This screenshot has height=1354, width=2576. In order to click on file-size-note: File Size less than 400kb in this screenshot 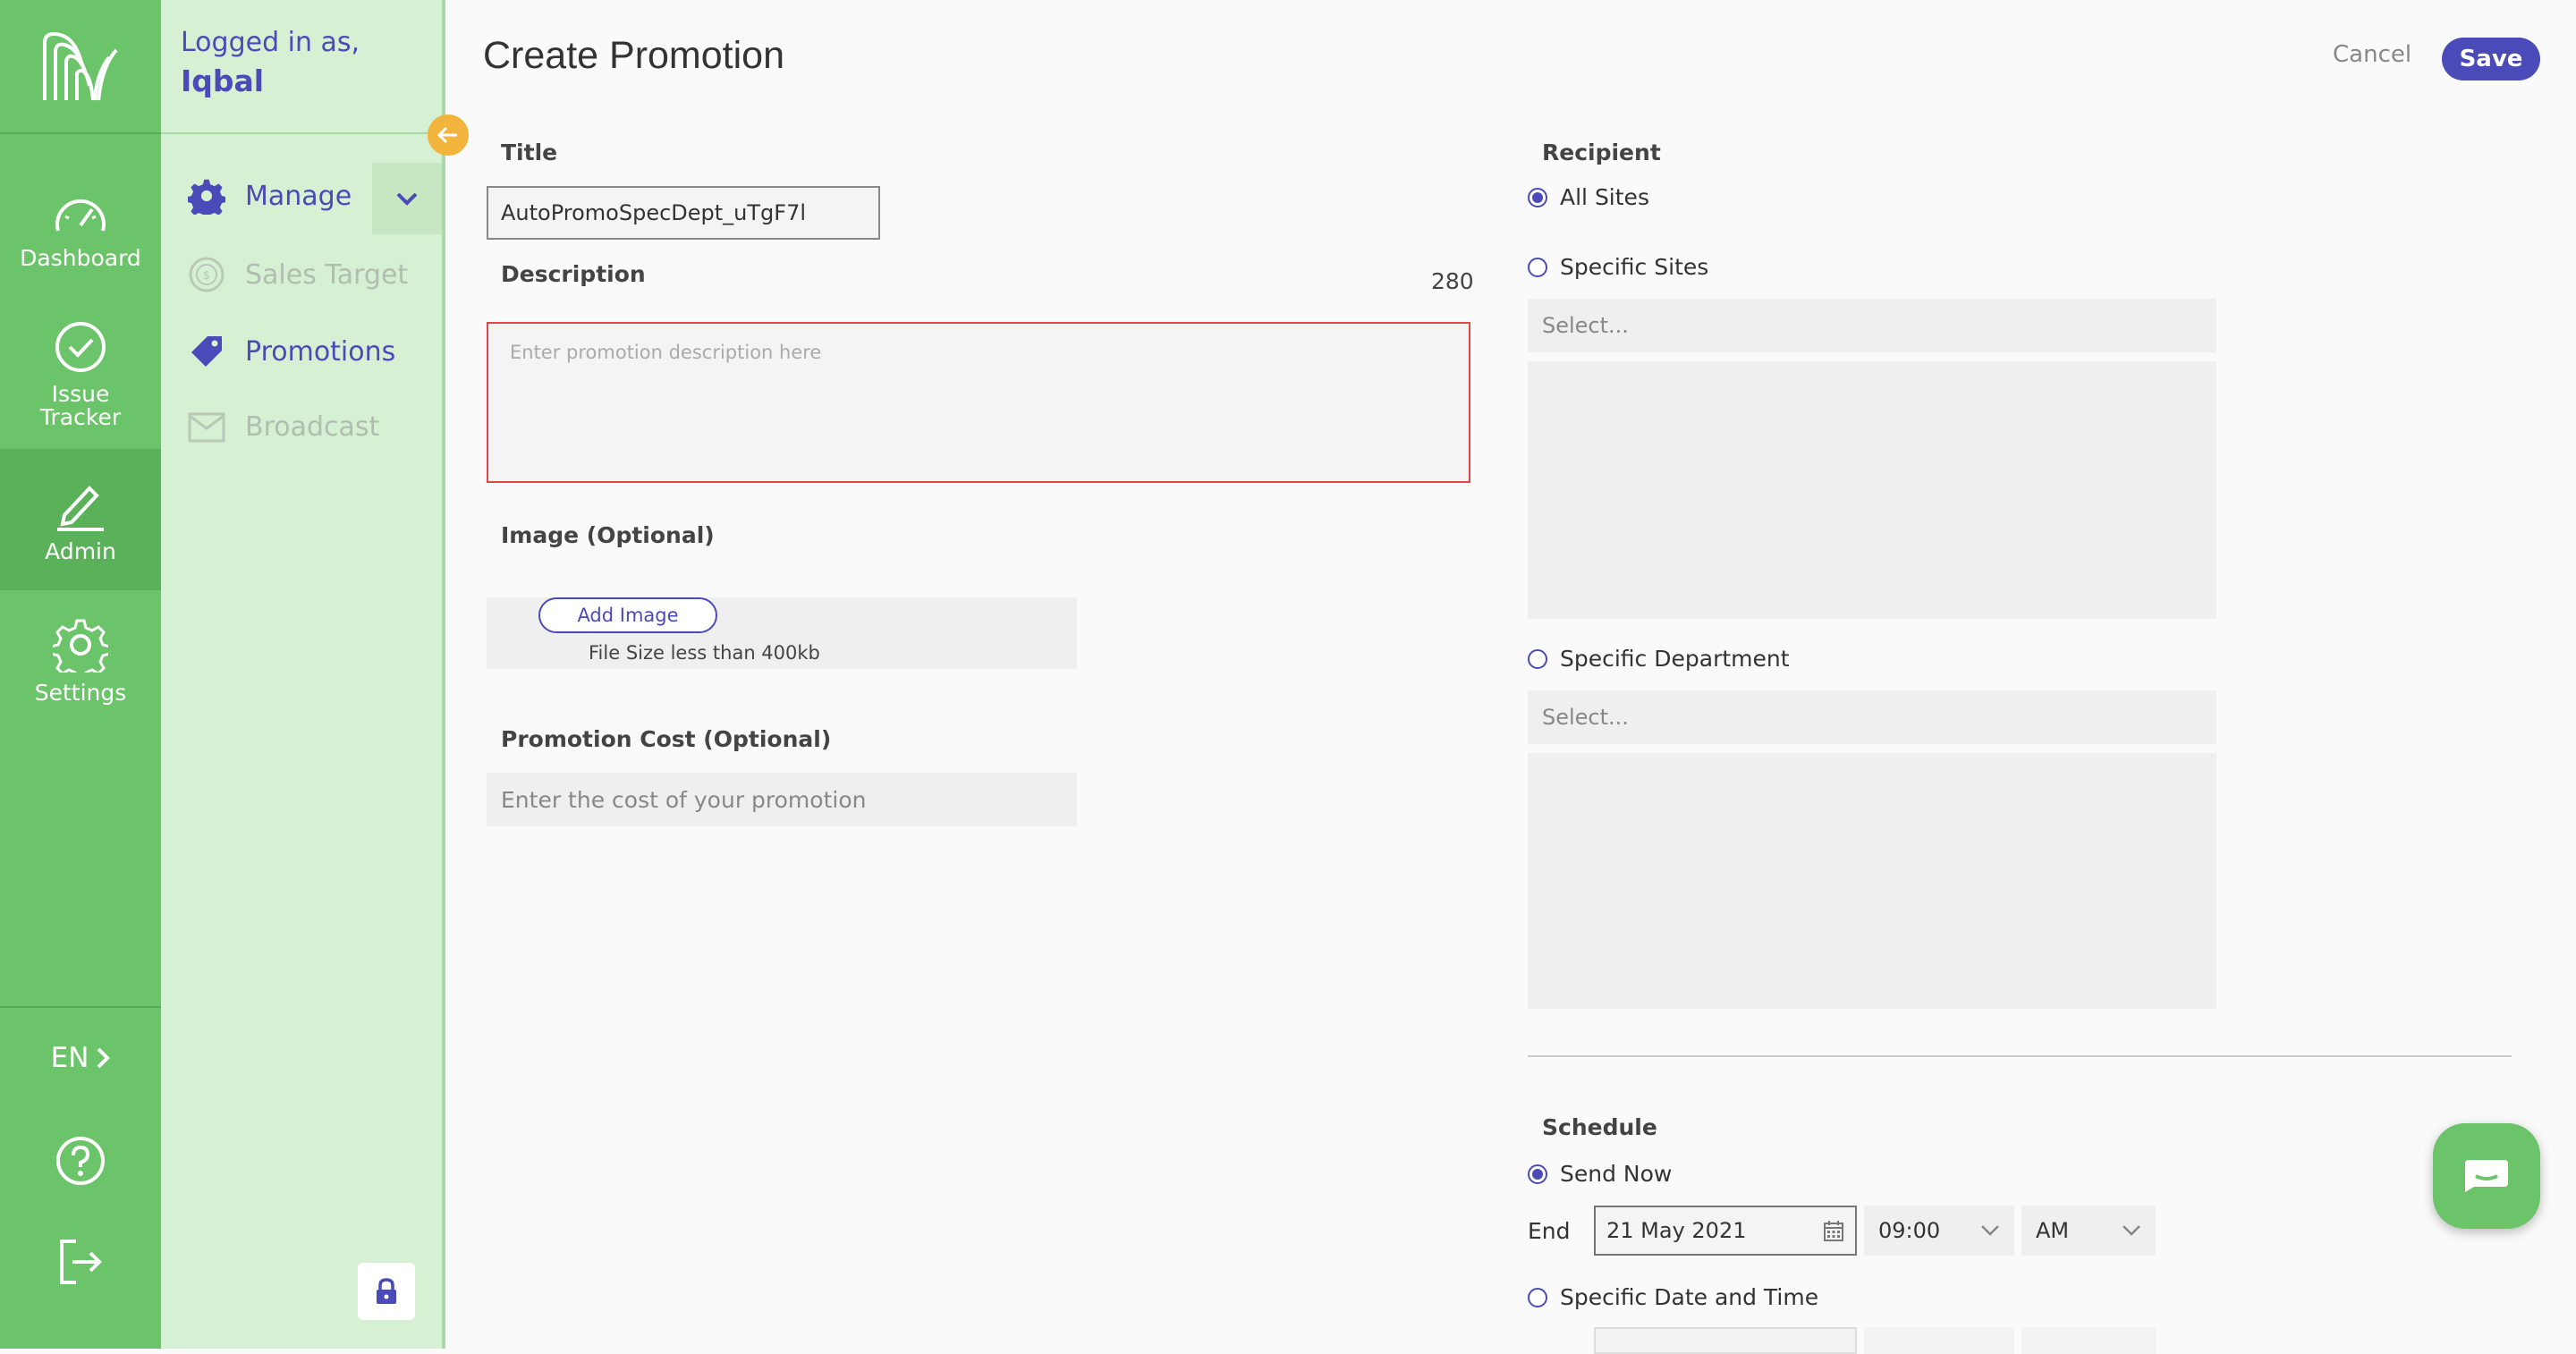, I will do `click(704, 653)`.